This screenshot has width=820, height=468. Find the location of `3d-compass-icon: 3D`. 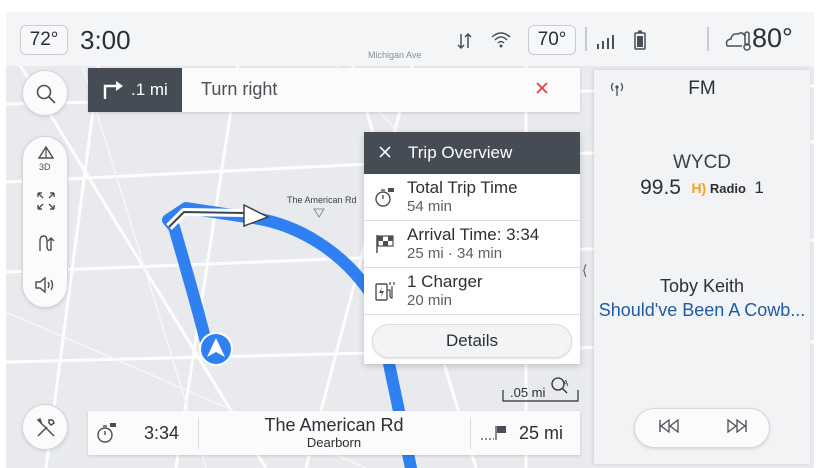

3d-compass-icon: 3D is located at coordinates (46, 161).